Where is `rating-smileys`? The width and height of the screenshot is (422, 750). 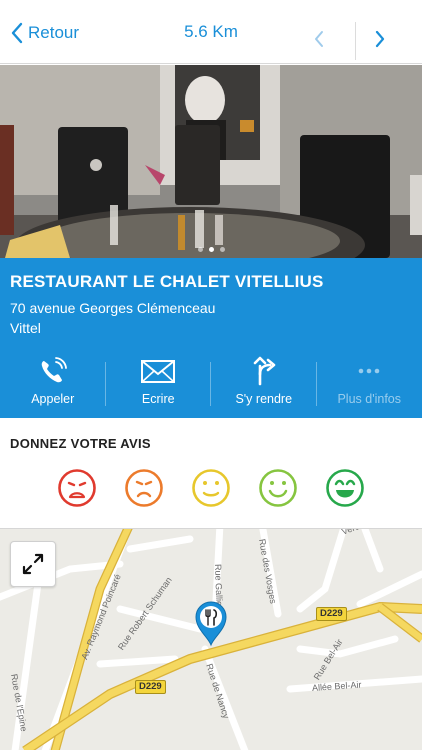
rating-smileys is located at coordinates (212, 488).